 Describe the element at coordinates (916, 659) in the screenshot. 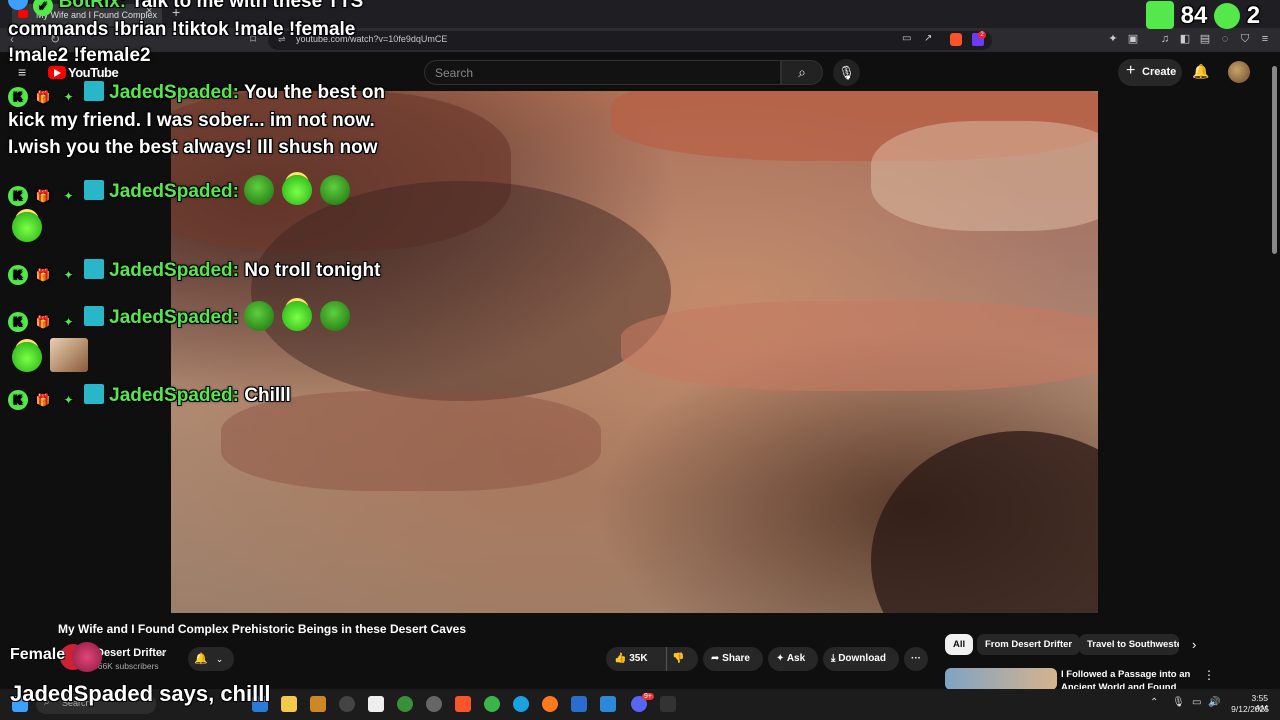

I see `more-actions-button: ···` at that location.